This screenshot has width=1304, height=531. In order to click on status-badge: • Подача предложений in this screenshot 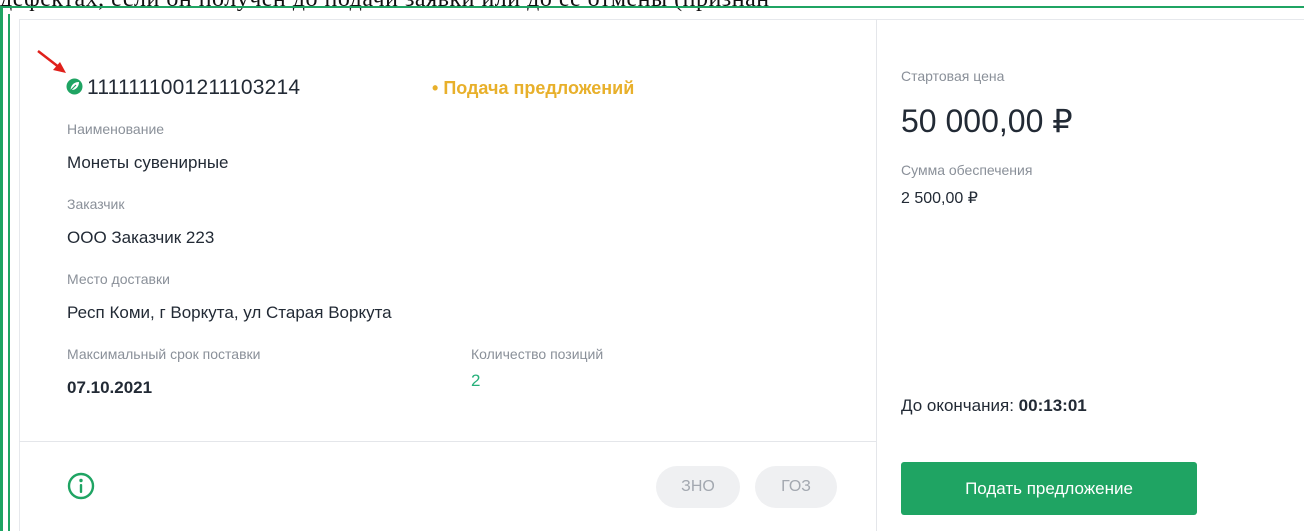, I will do `click(533, 88)`.